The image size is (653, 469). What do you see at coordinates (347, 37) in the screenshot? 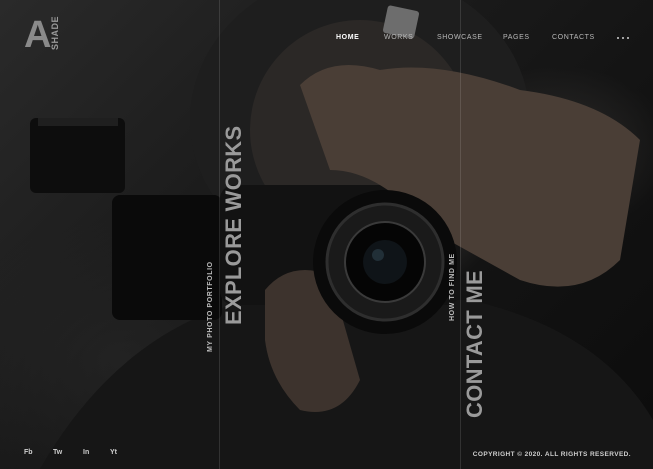
I see `nav-item-home: HOME` at bounding box center [347, 37].